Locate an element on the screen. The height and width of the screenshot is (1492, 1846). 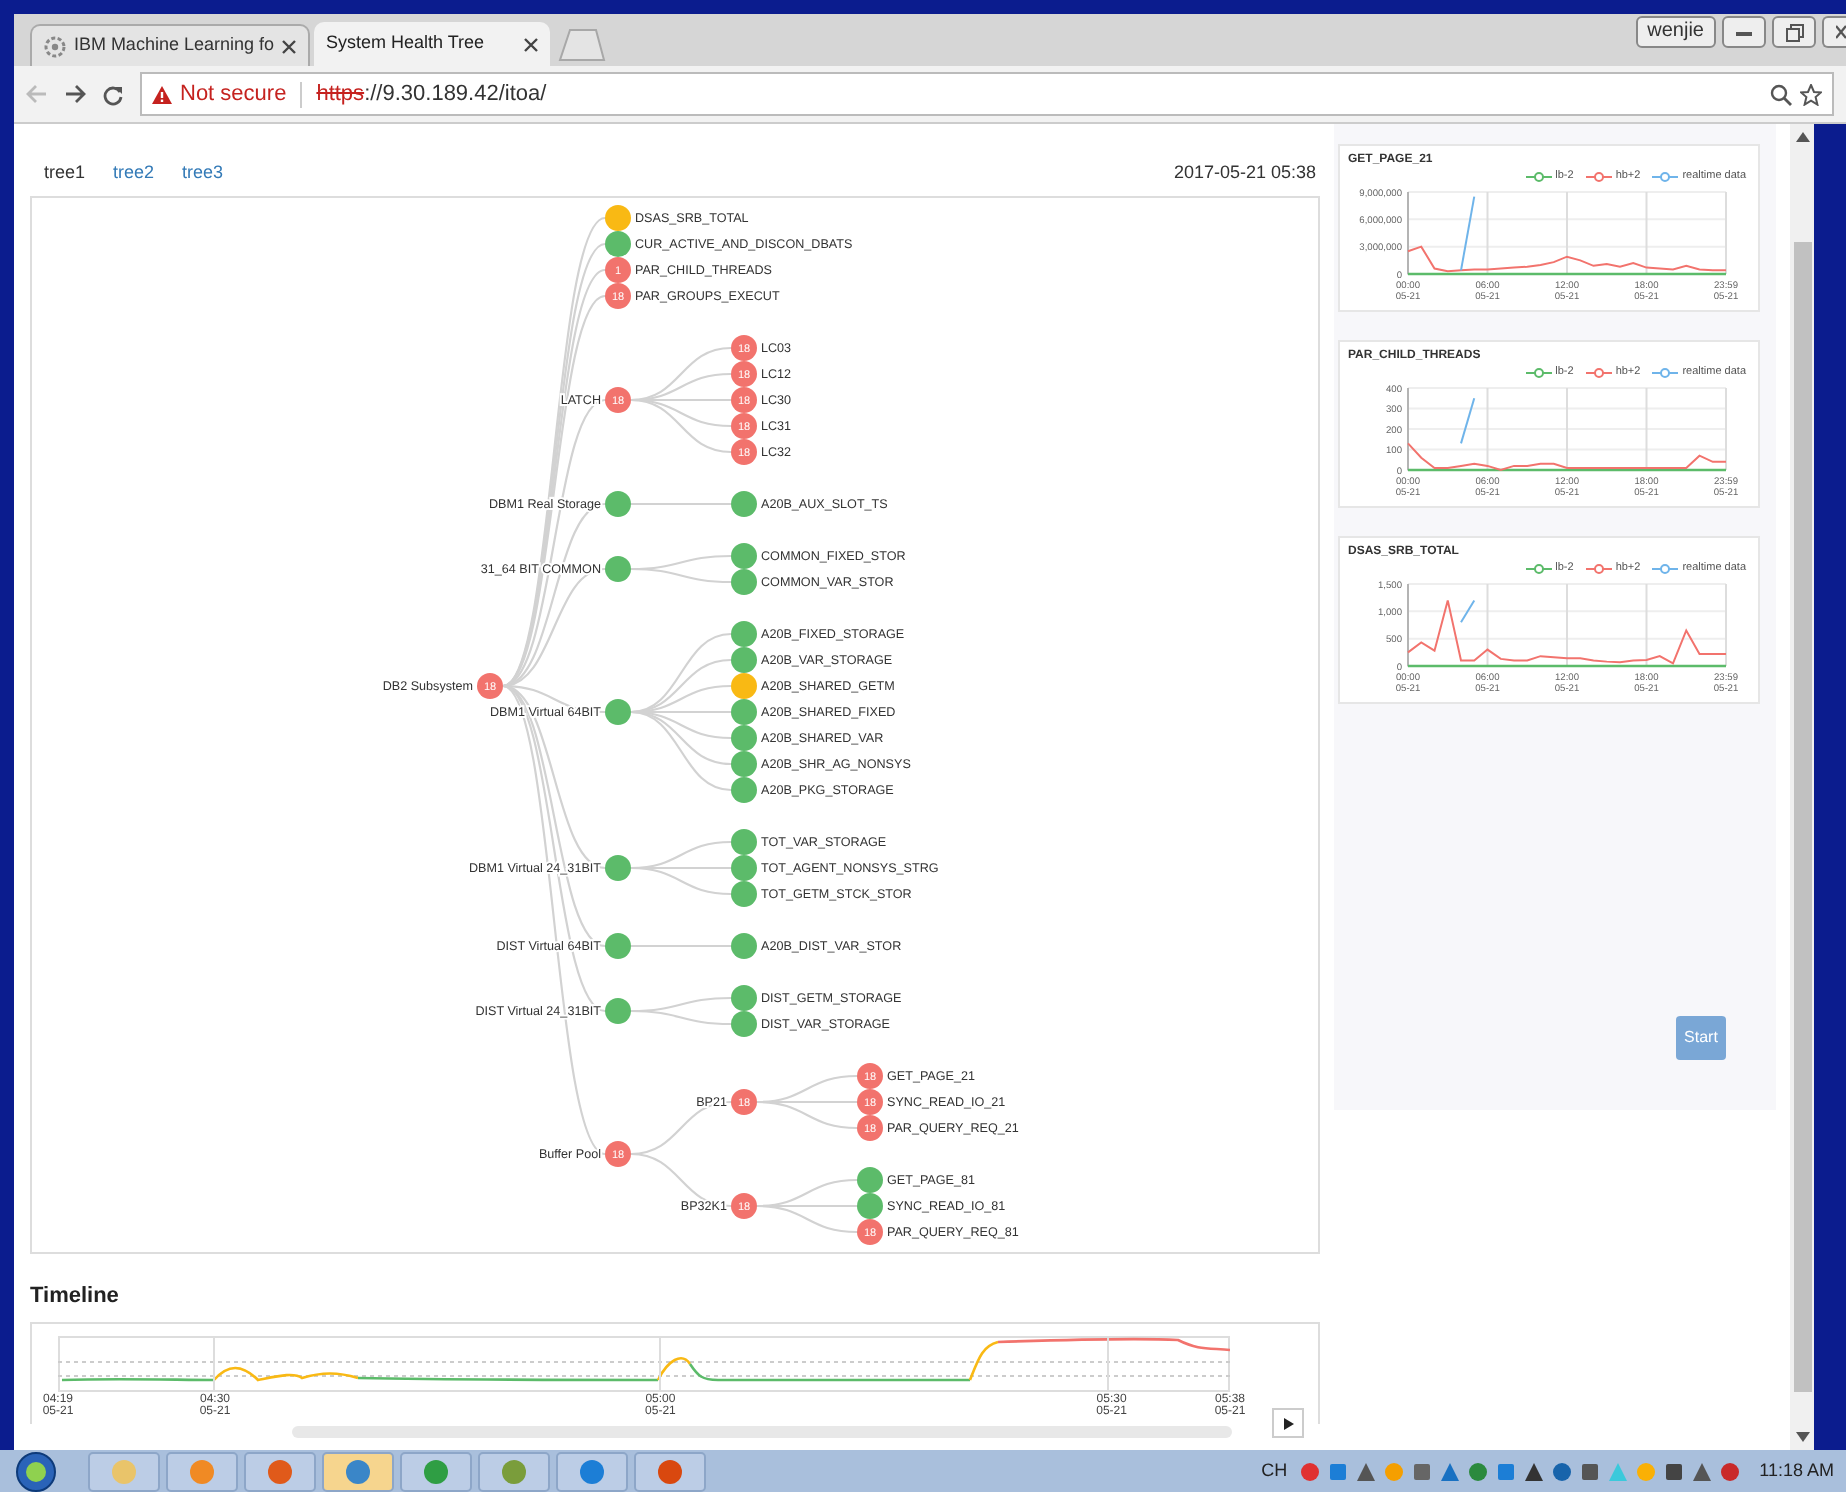
timestamp: 2017-05-21 05:38 is located at coordinates (1244, 173).